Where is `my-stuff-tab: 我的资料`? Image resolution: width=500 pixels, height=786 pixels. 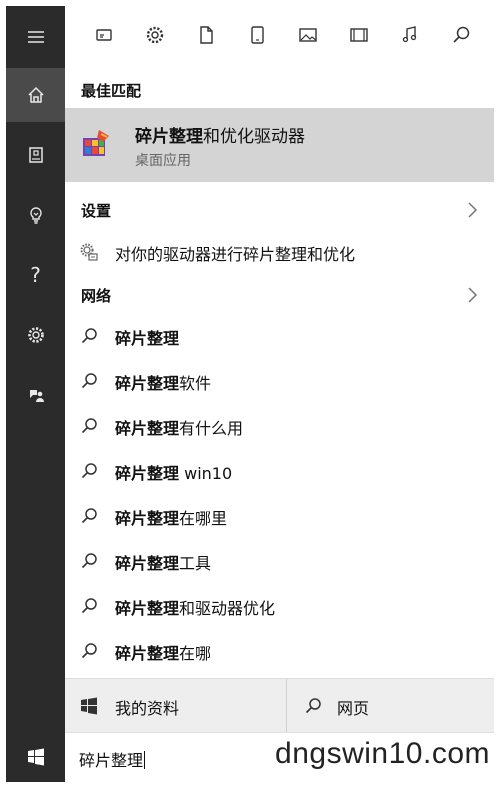 my-stuff-tab: 我的资料 is located at coordinates (175, 706).